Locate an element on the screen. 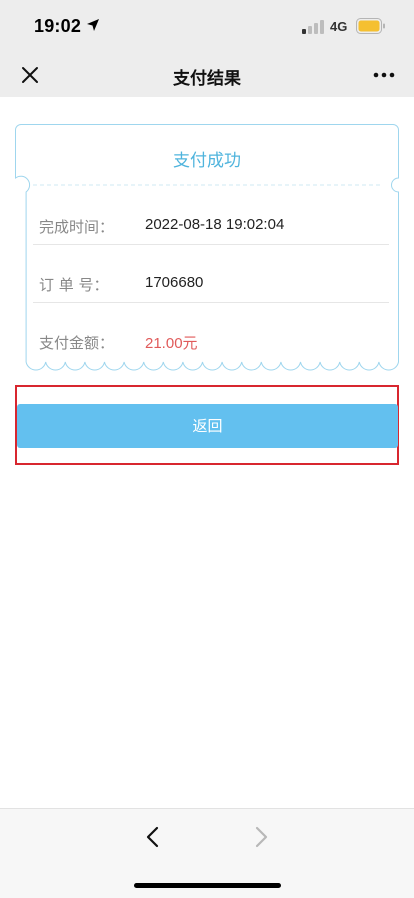 This screenshot has width=414, height=898. network-type: 4G is located at coordinates (339, 26).